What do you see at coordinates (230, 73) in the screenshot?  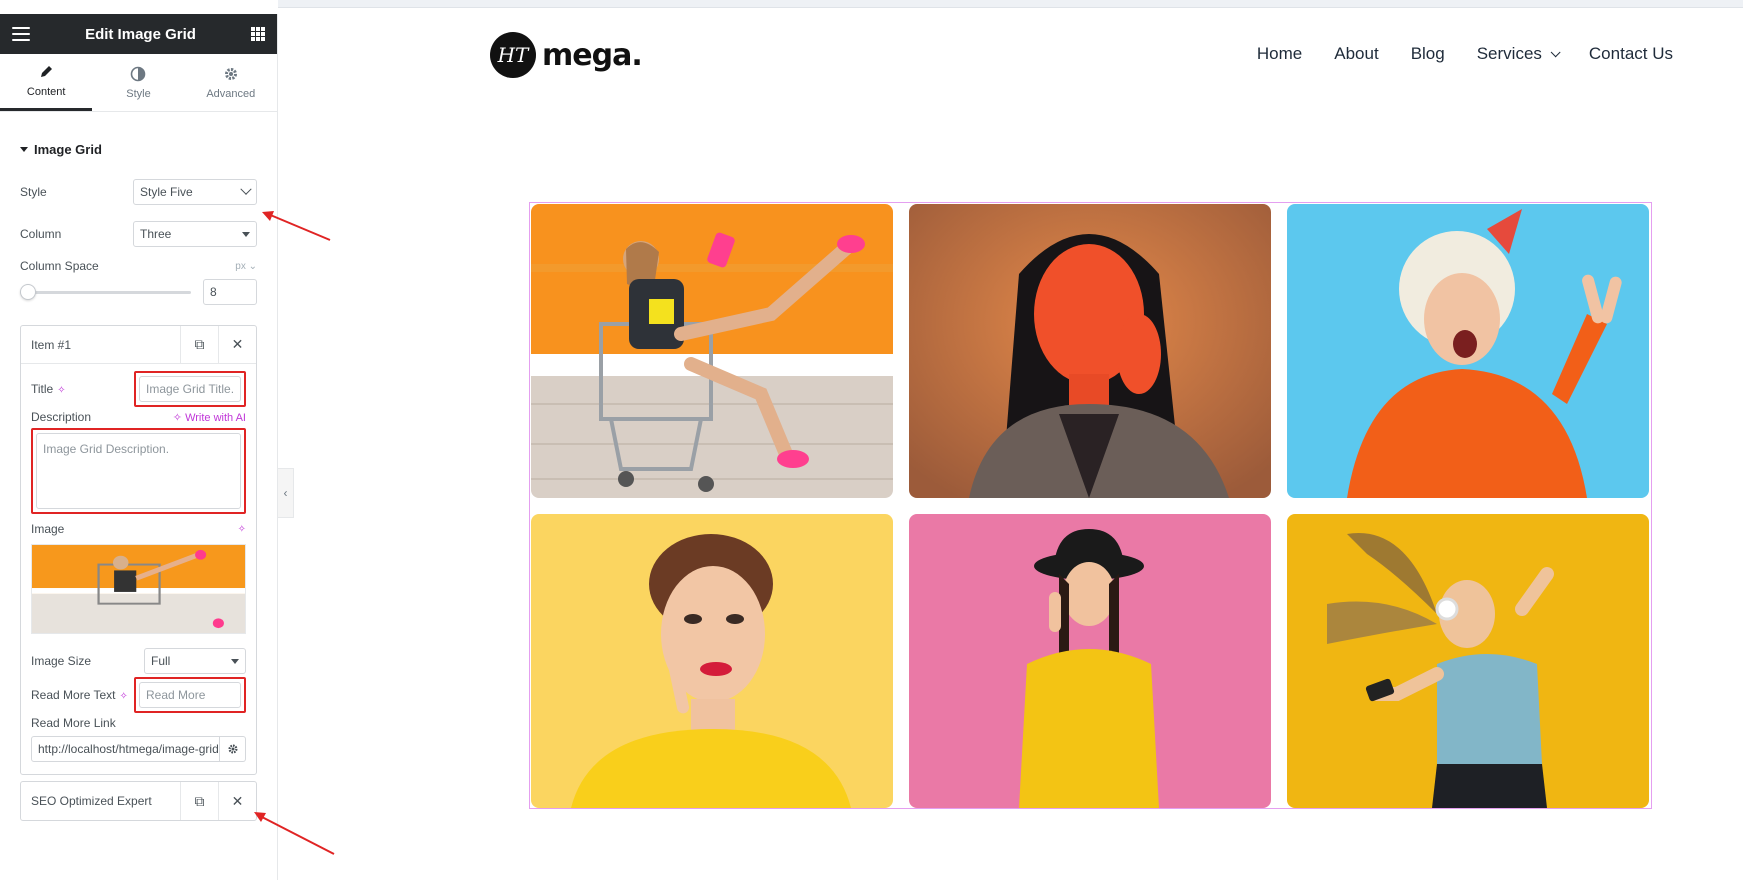 I see `gear-icon` at bounding box center [230, 73].